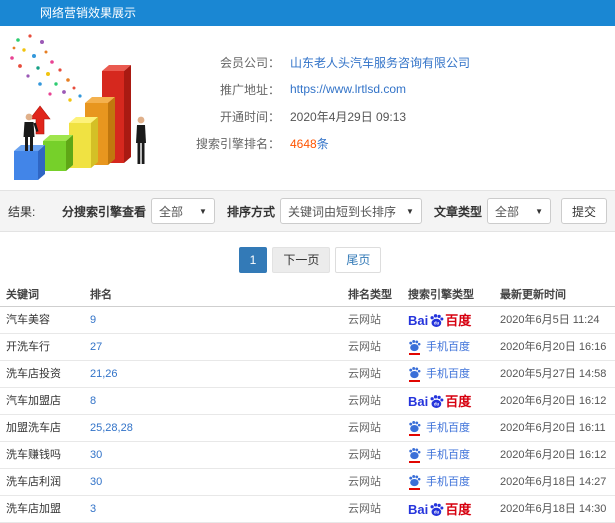 The image size is (615, 523). I want to click on info-row-company: 会员公司： 山东老人头汽车服务咨询有限公司, so click(328, 62).